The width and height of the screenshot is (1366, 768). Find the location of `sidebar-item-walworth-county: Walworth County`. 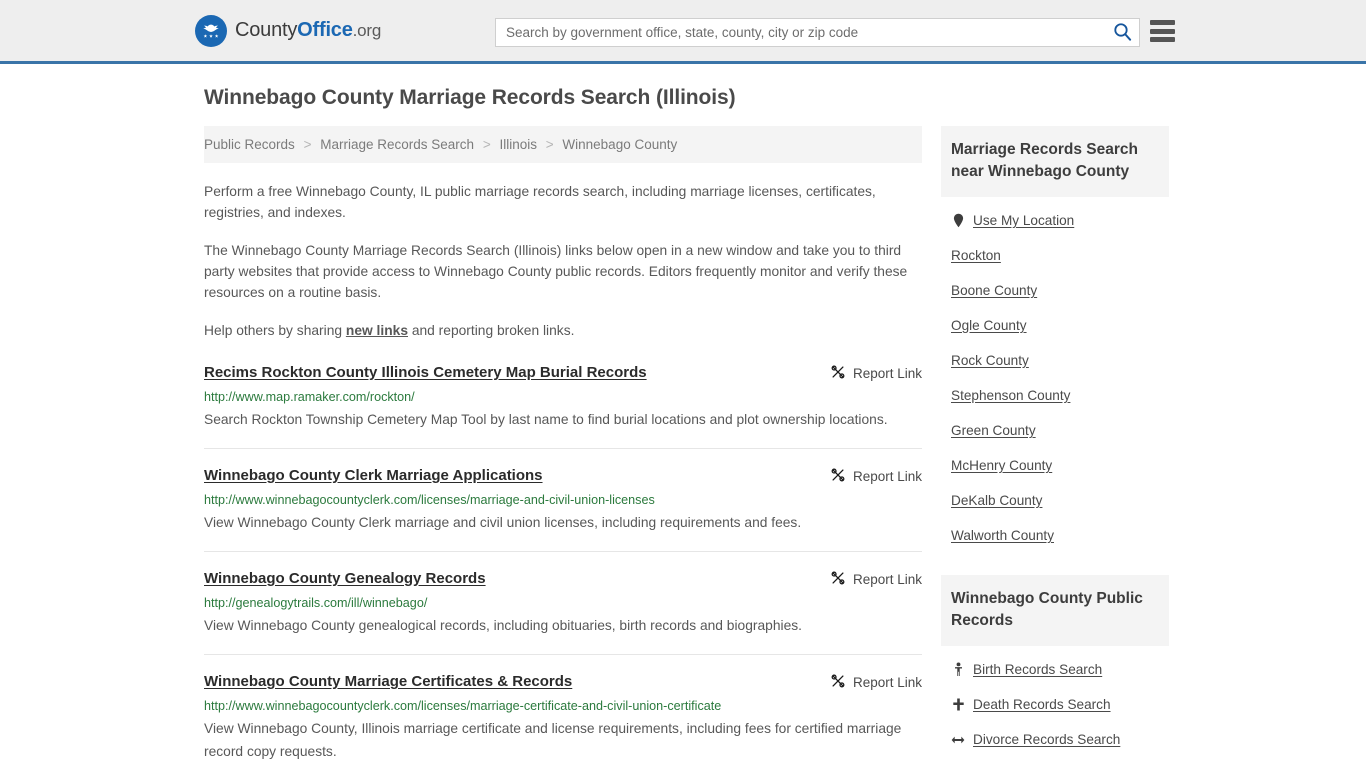

sidebar-item-walworth-county: Walworth County is located at coordinates (1055, 535).